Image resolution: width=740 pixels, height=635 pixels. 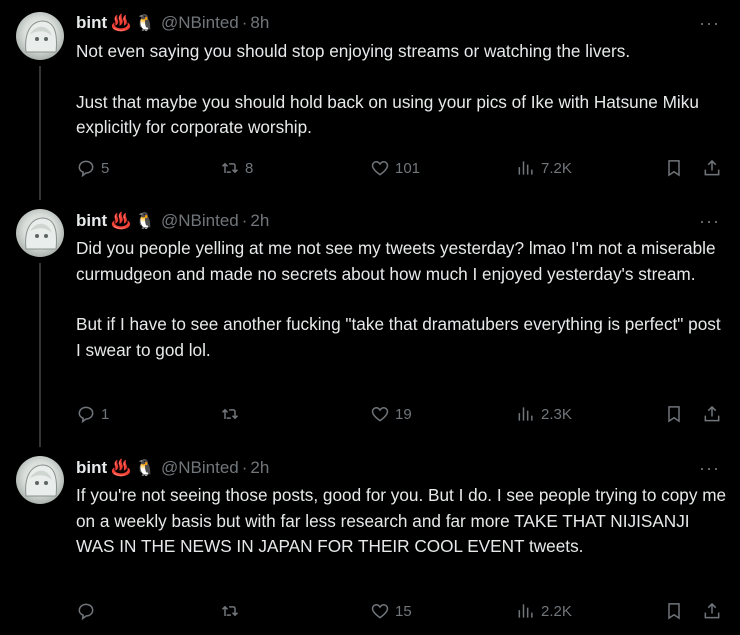 I want to click on views-count: 2.3K, so click(x=556, y=414).